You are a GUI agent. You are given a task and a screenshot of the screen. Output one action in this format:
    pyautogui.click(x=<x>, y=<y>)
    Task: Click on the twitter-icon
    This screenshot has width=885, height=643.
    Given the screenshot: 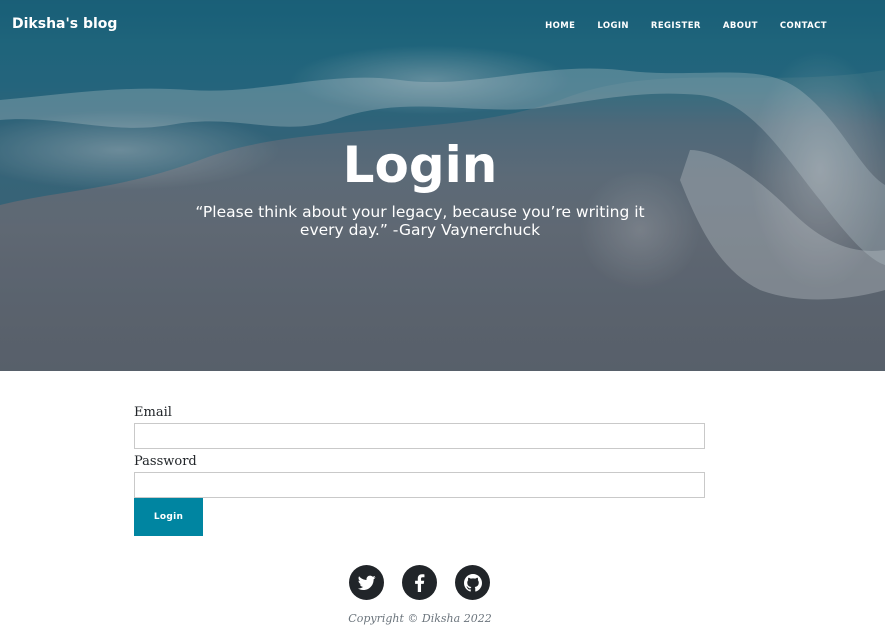 What is the action you would take?
    pyautogui.click(x=366, y=582)
    